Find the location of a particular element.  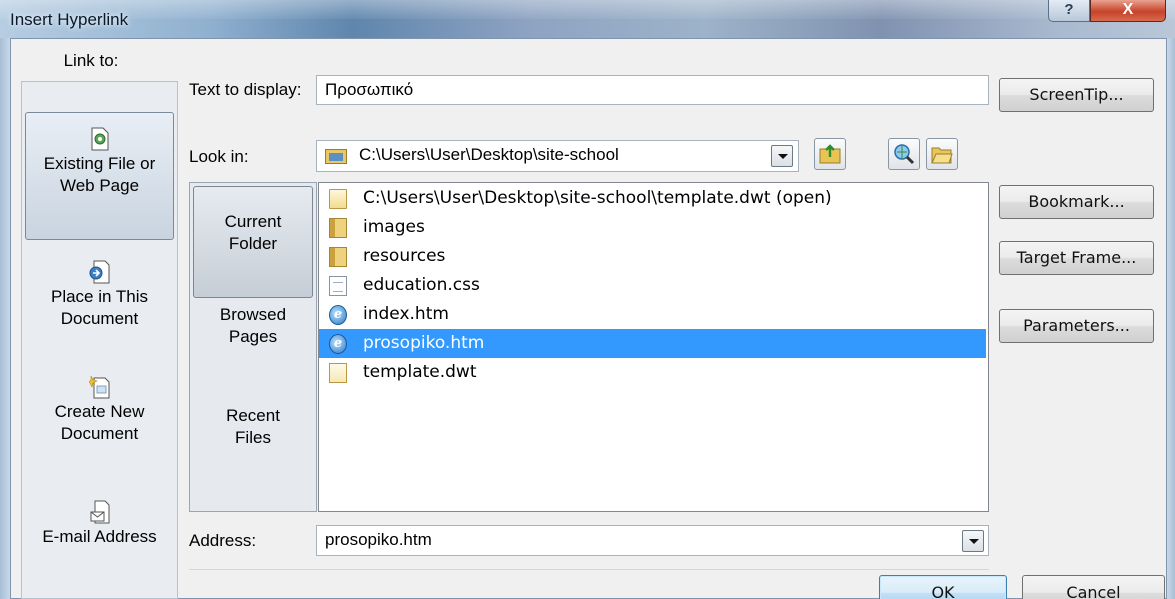

list-item-selected: e prosopiko.htm is located at coordinates (652, 343).